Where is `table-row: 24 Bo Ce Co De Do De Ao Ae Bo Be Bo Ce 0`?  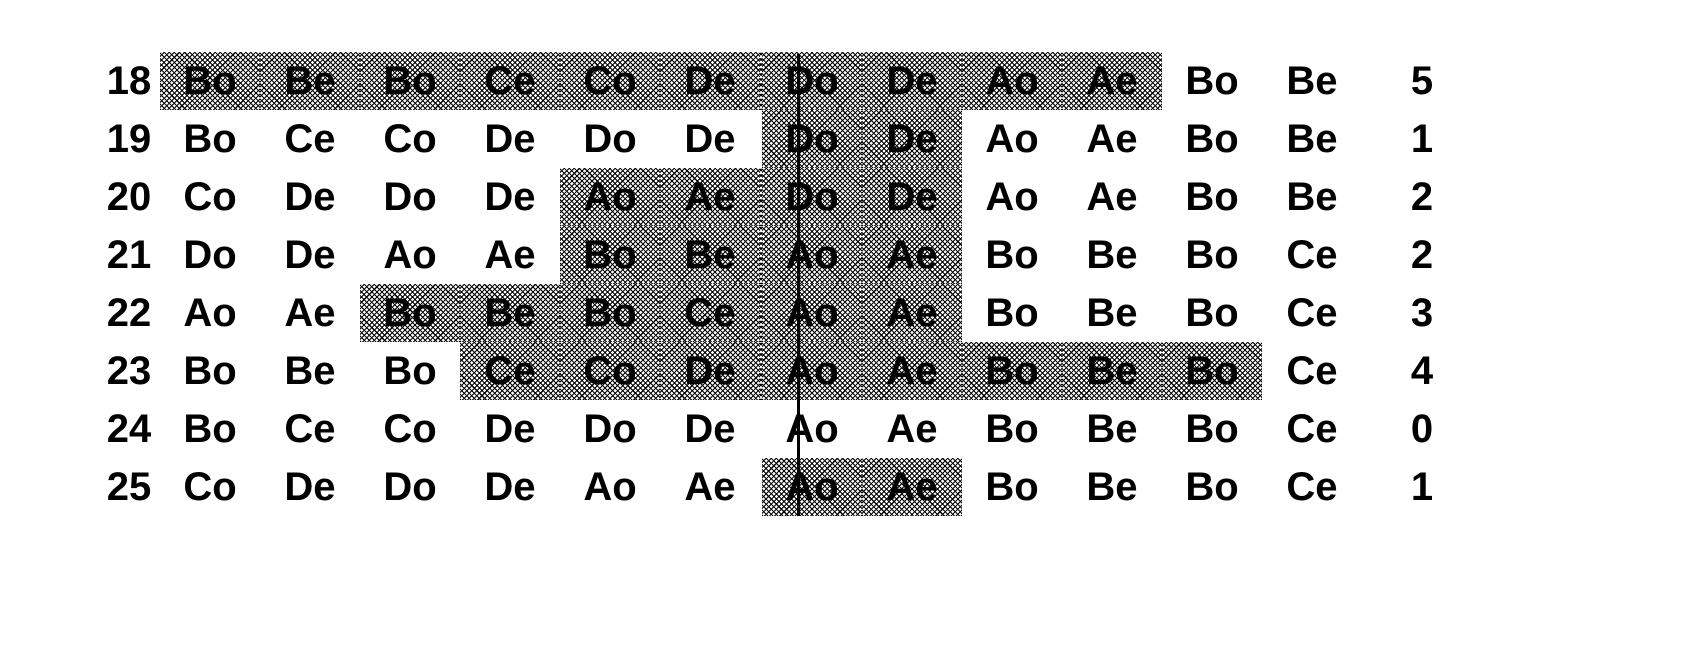 table-row: 24 Bo Ce Co De Do De Ao Ae Bo Be Bo Ce 0 is located at coordinates (790, 429).